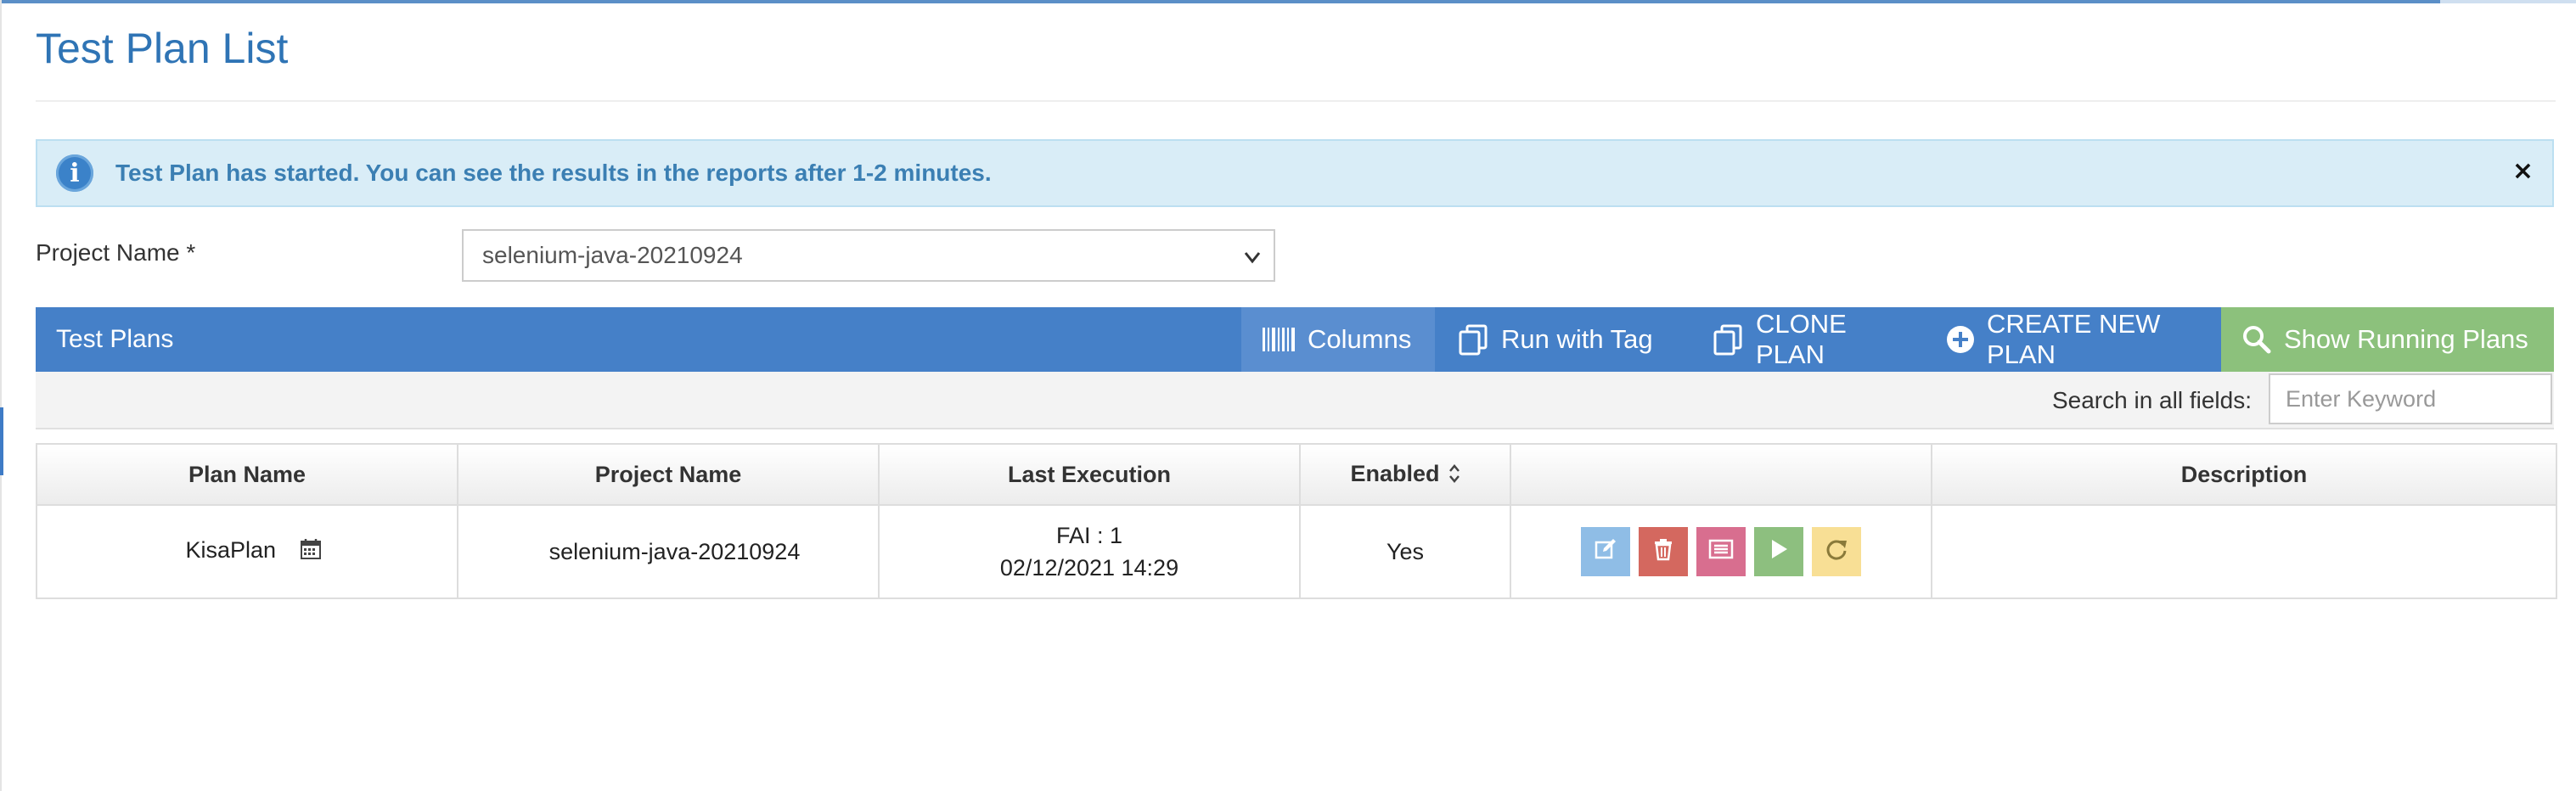 Image resolution: width=2576 pixels, height=791 pixels. Describe the element at coordinates (2256, 339) in the screenshot. I see `search-icon` at that location.